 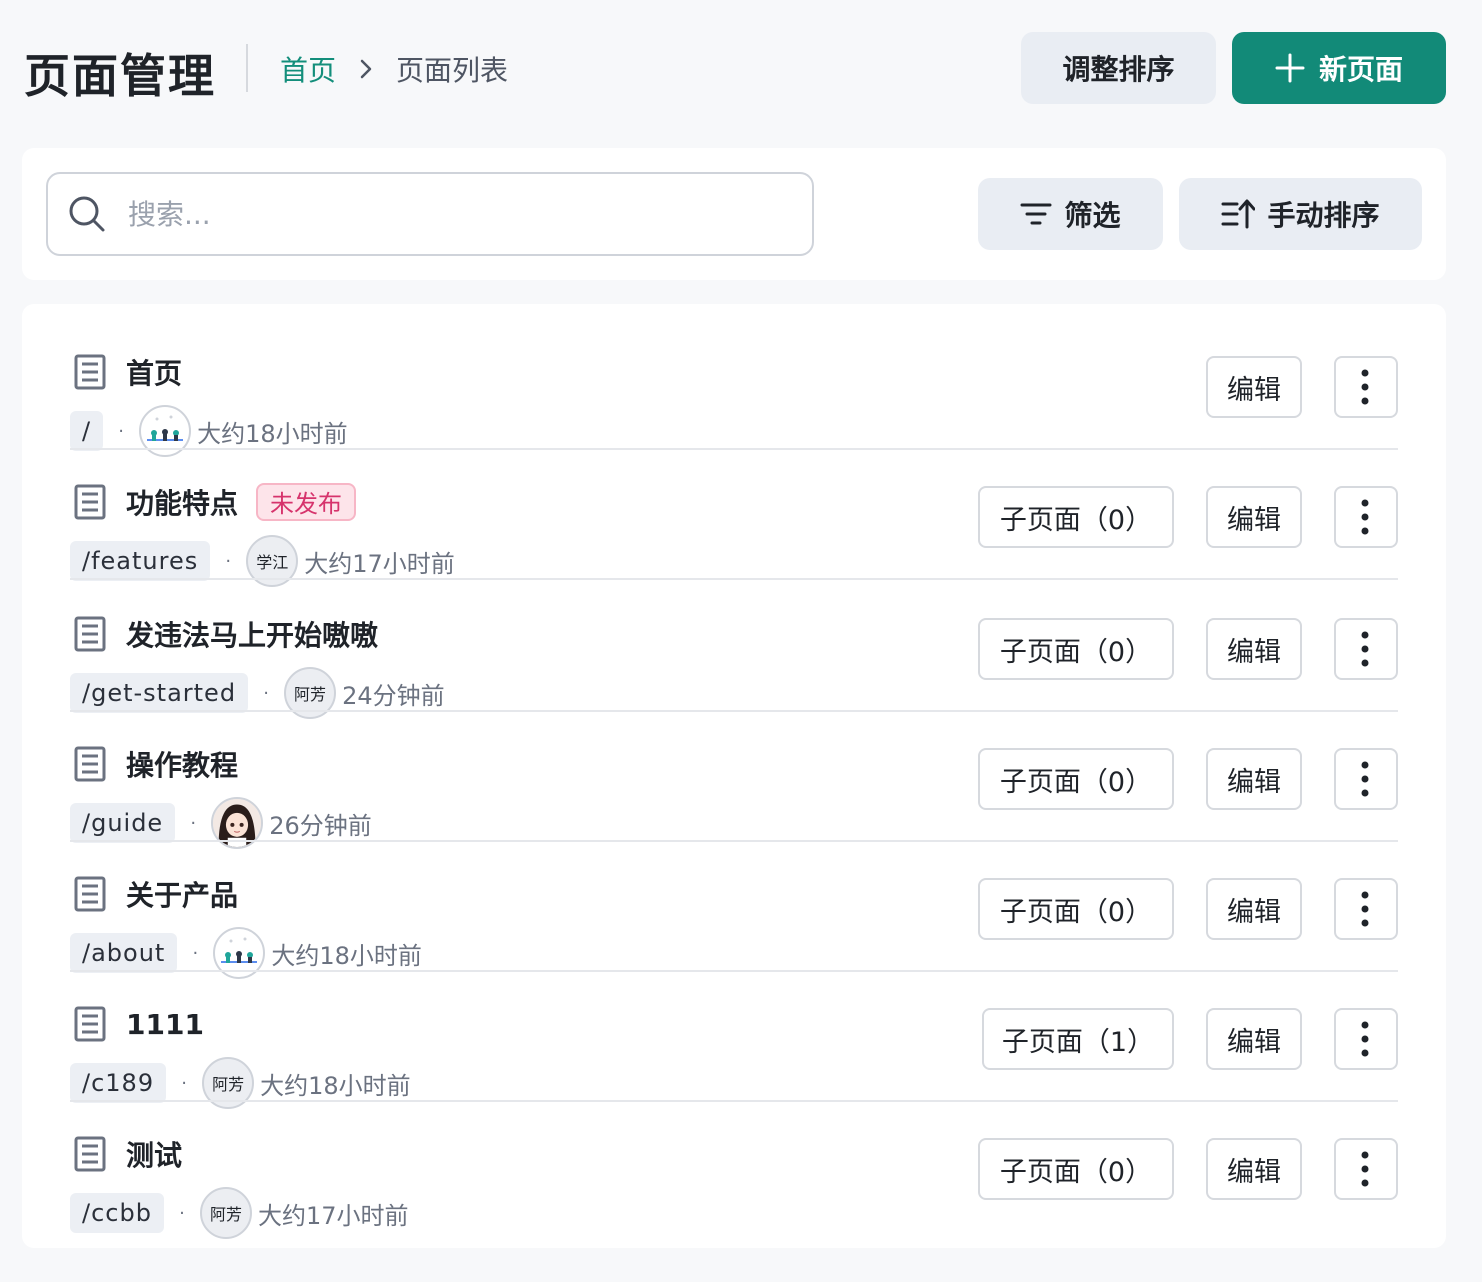 What do you see at coordinates (154, 1154) in the screenshot?
I see `page-title-text: 测试` at bounding box center [154, 1154].